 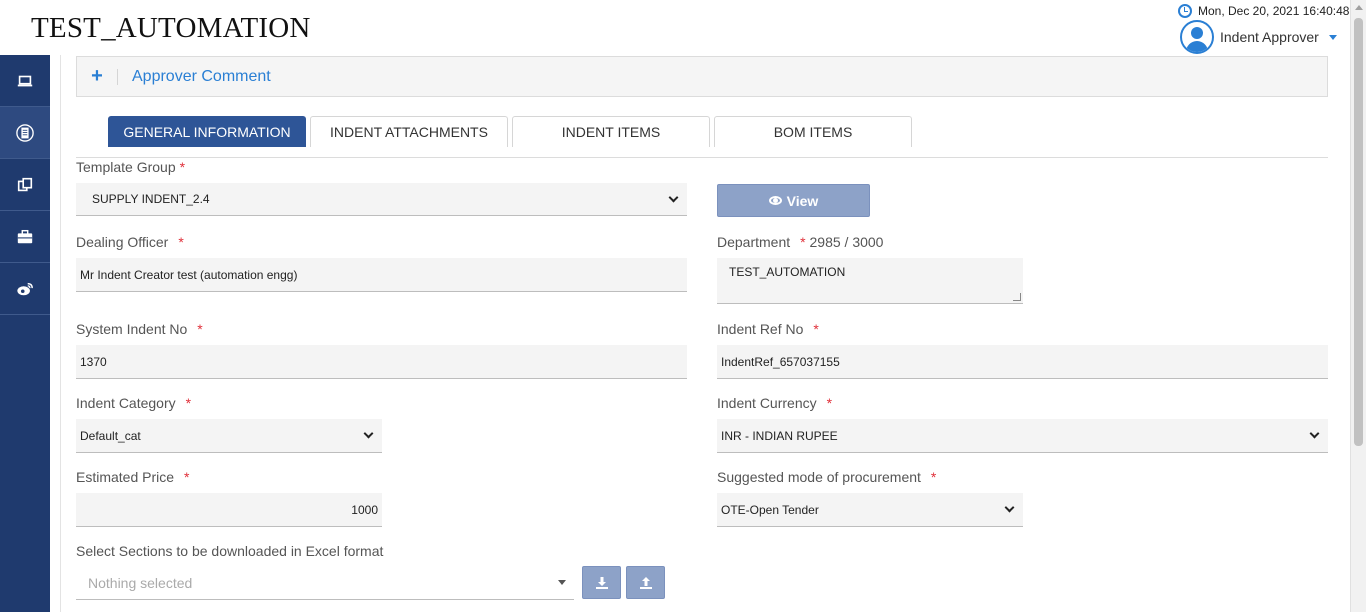 What do you see at coordinates (140, 582) in the screenshot?
I see `excel-sections-placeholder: Nothing selected` at bounding box center [140, 582].